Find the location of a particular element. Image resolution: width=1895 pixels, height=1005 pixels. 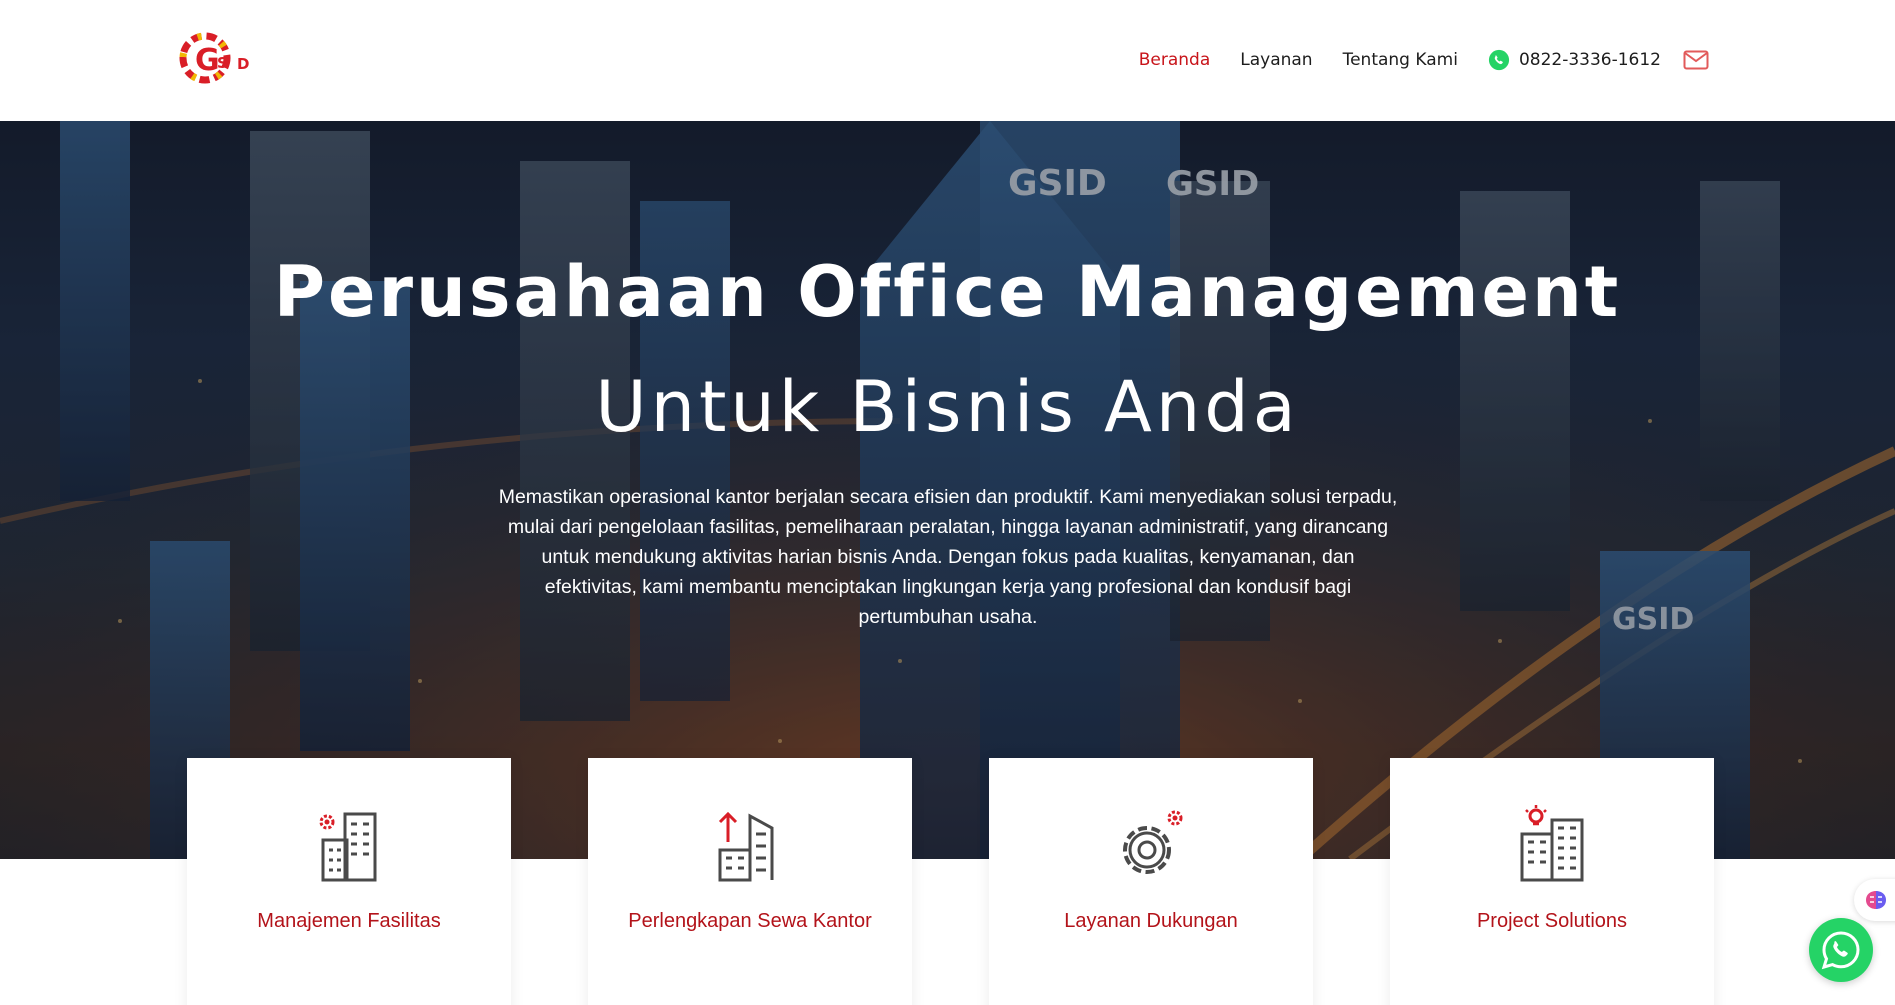

mail-icon is located at coordinates (1696, 60).